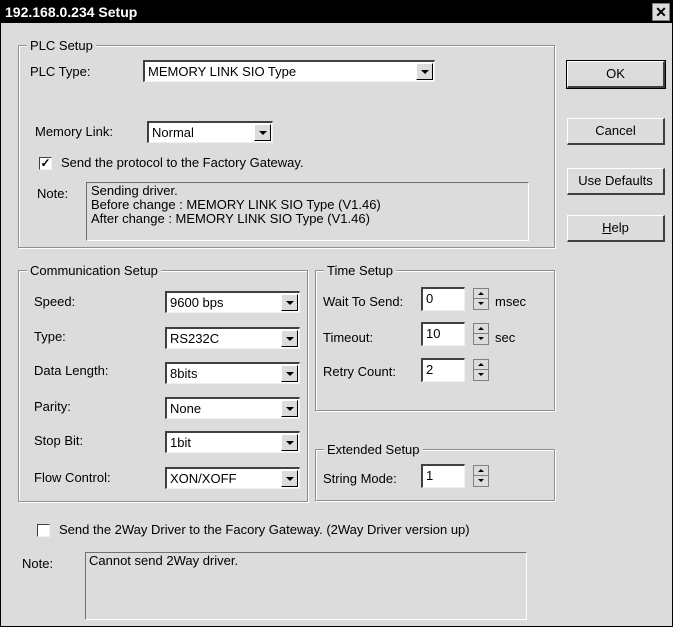  Describe the element at coordinates (74, 131) in the screenshot. I see `memory-link-label: Memory Link:` at that location.